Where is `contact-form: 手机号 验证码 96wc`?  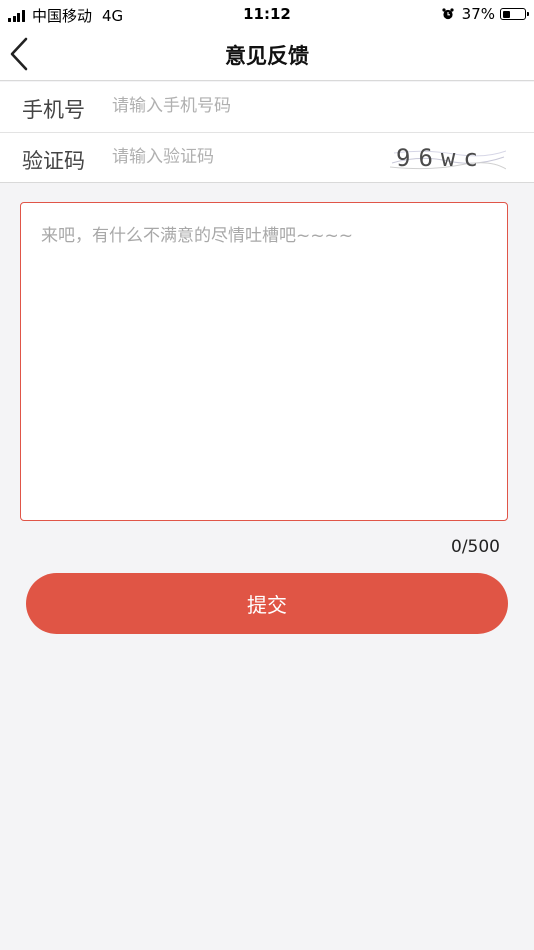 contact-form: 手机号 验证码 96wc is located at coordinates (267, 132).